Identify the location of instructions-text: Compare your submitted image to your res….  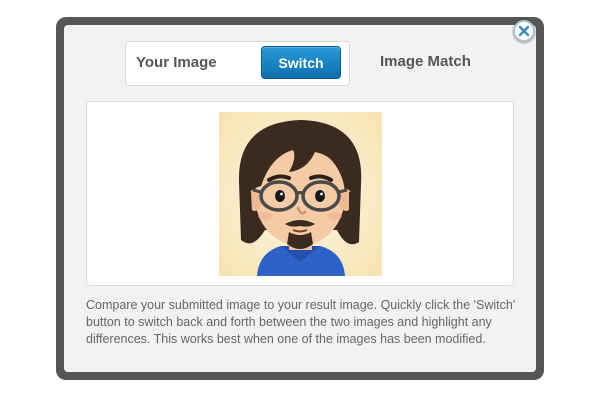
(301, 322).